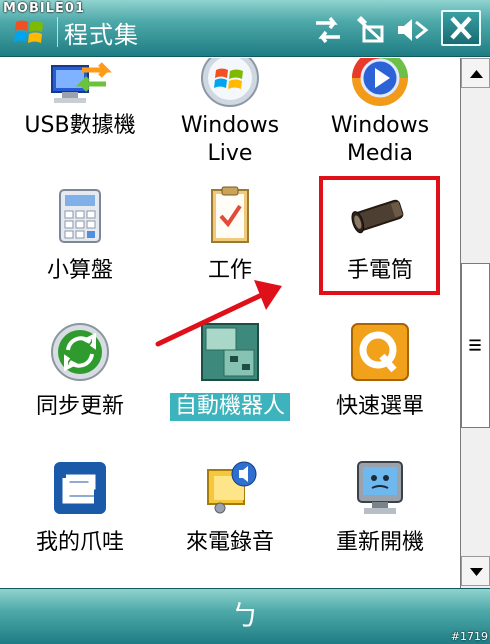 The width and height of the screenshot is (490, 644). I want to click on app-calculator: 小算盤, so click(80, 249).